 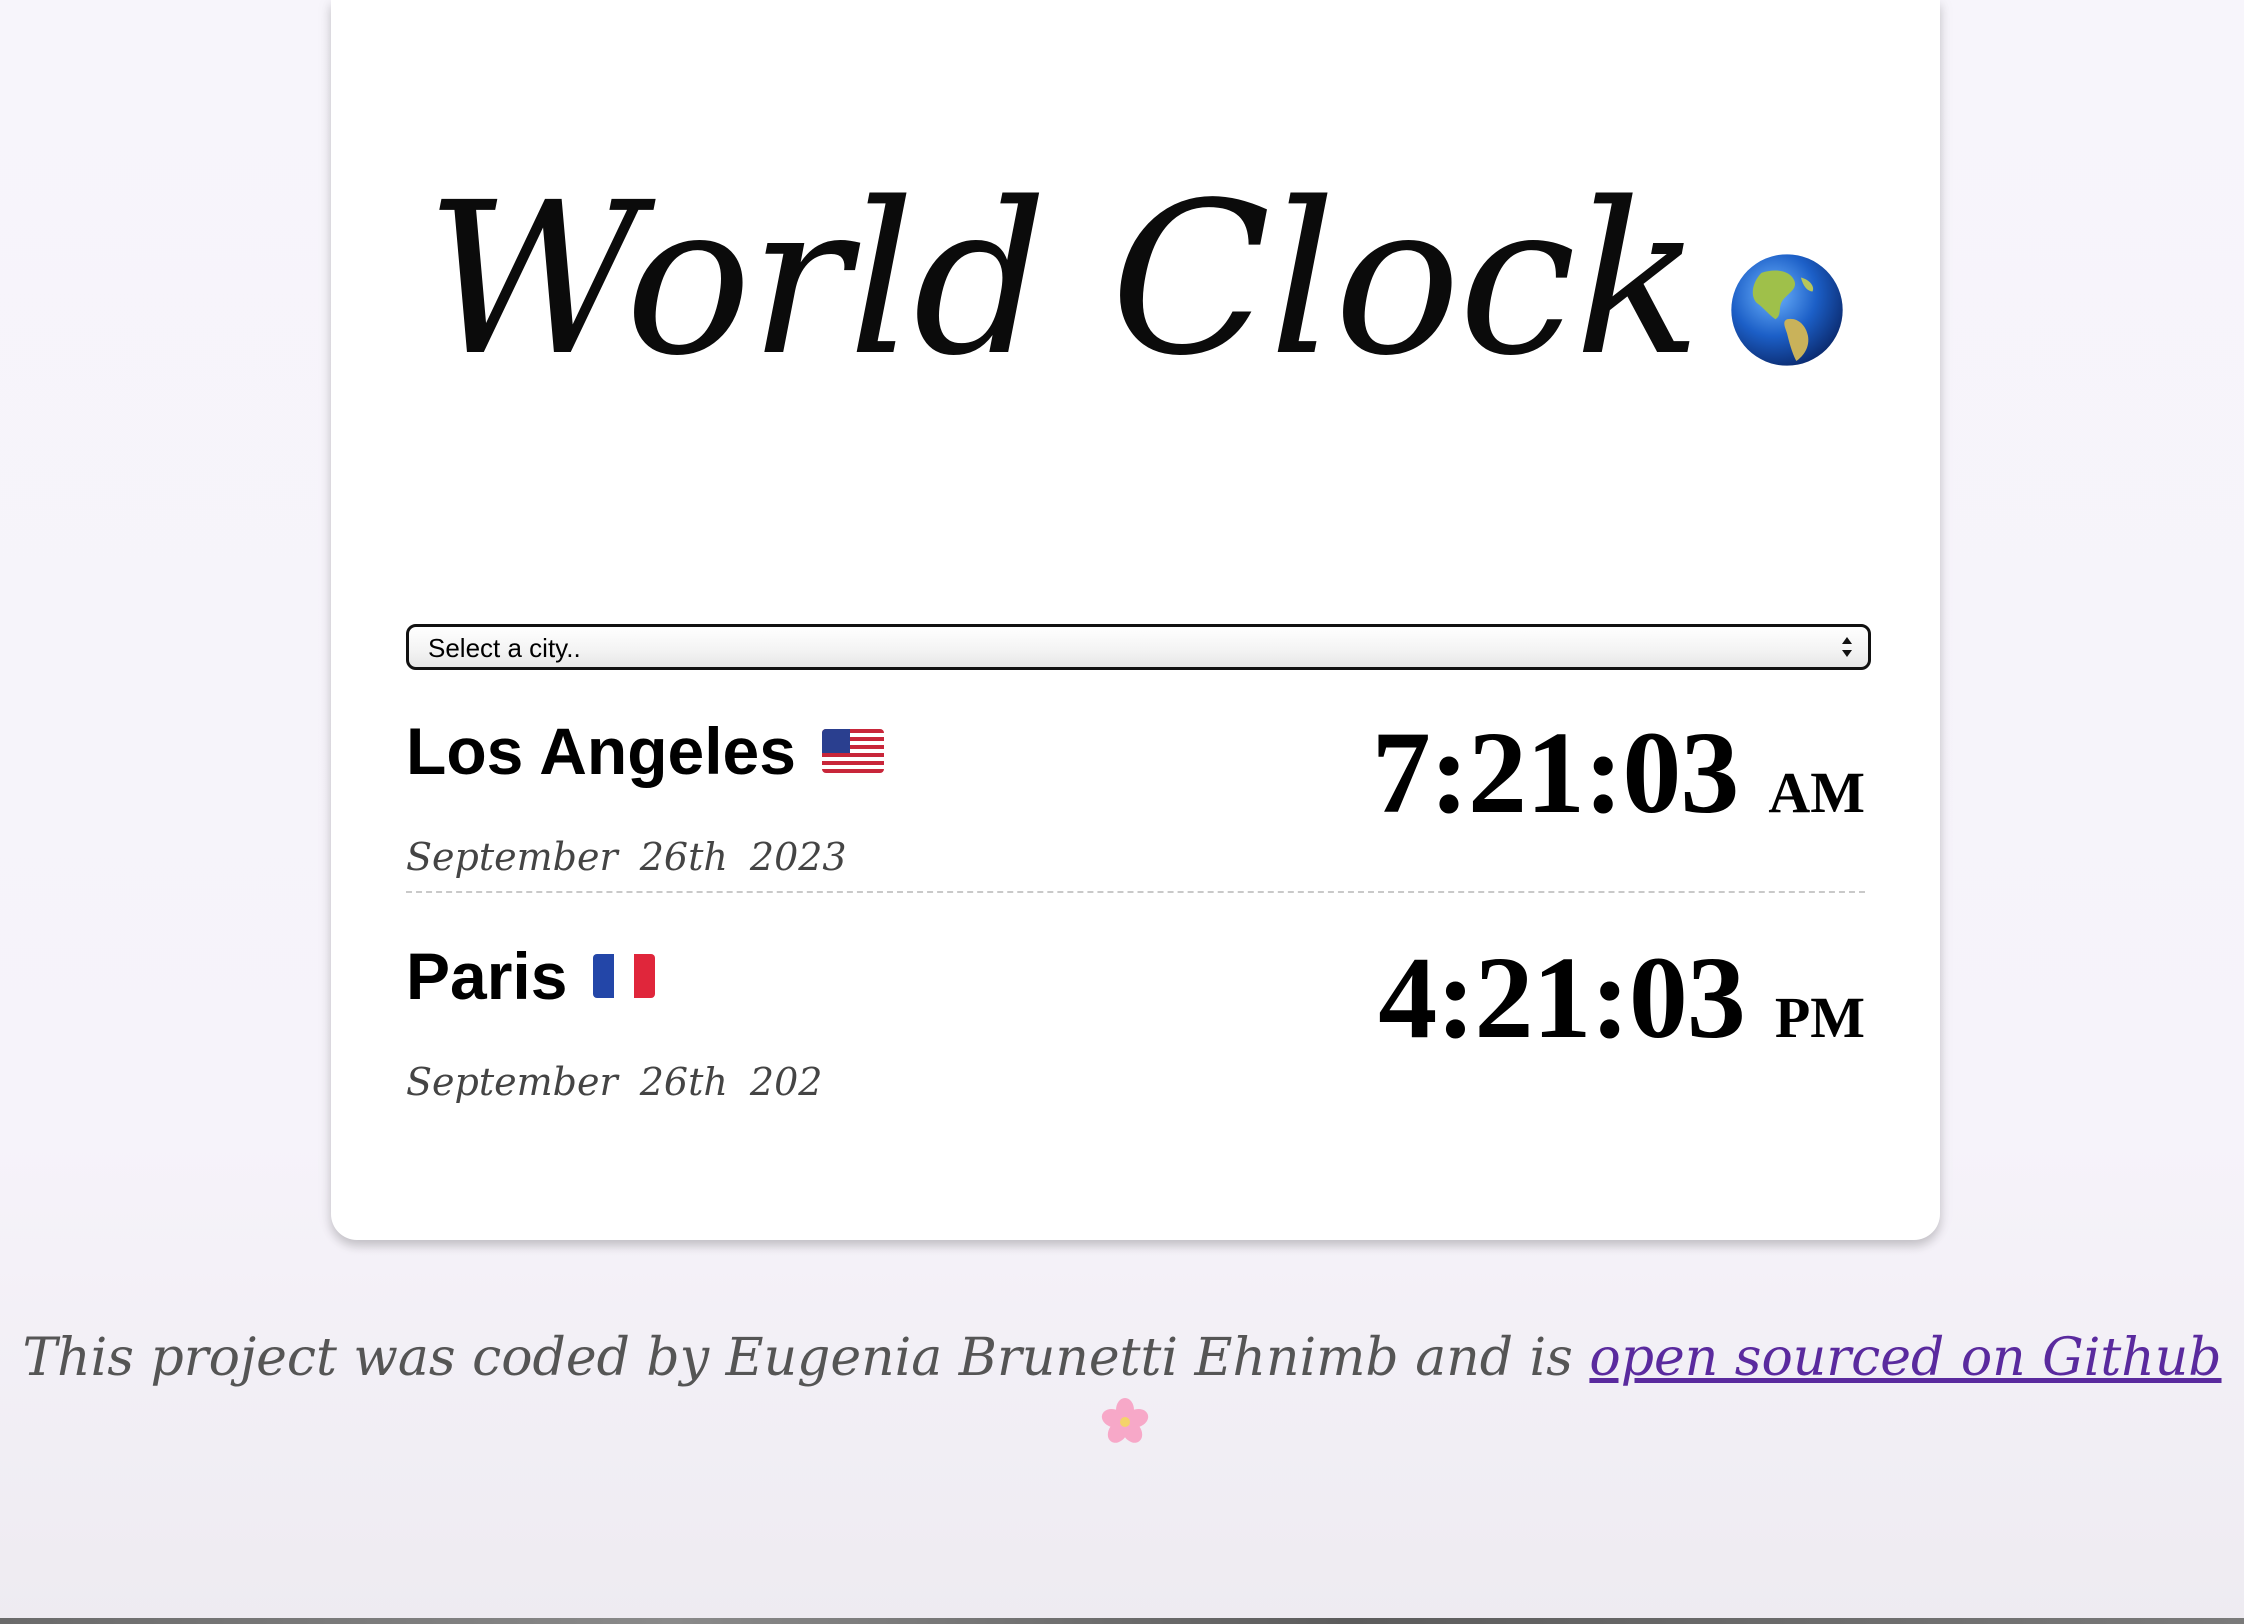 What do you see at coordinates (852, 751) in the screenshot?
I see `us-flag-icon` at bounding box center [852, 751].